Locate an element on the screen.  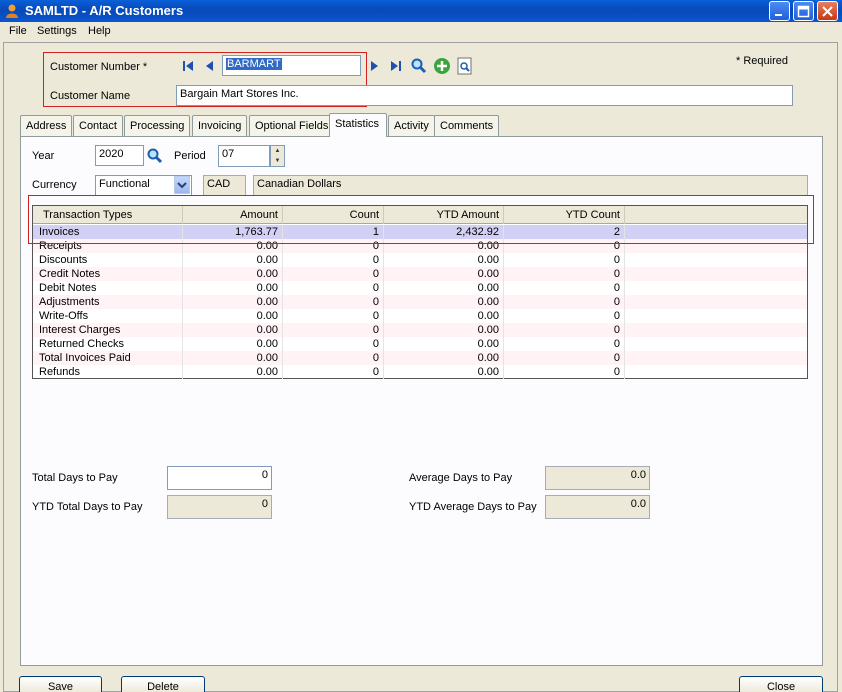
previous-icon is located at coordinates (209, 66).